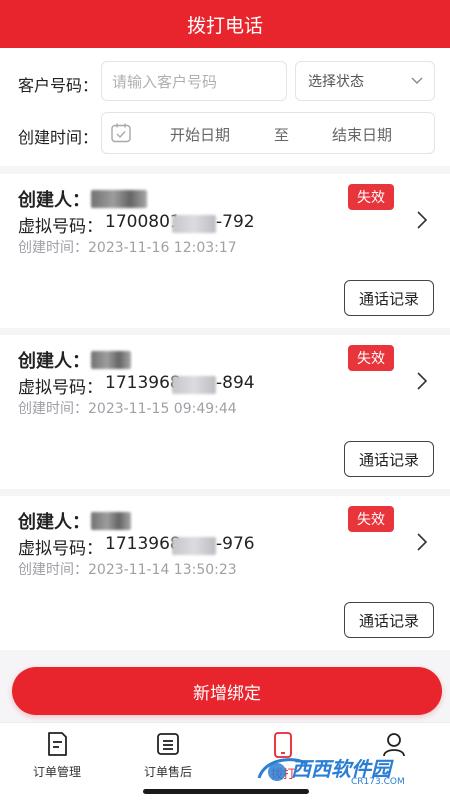 The width and height of the screenshot is (450, 800). Describe the element at coordinates (57, 744) in the screenshot. I see `order-doc-icon` at that location.